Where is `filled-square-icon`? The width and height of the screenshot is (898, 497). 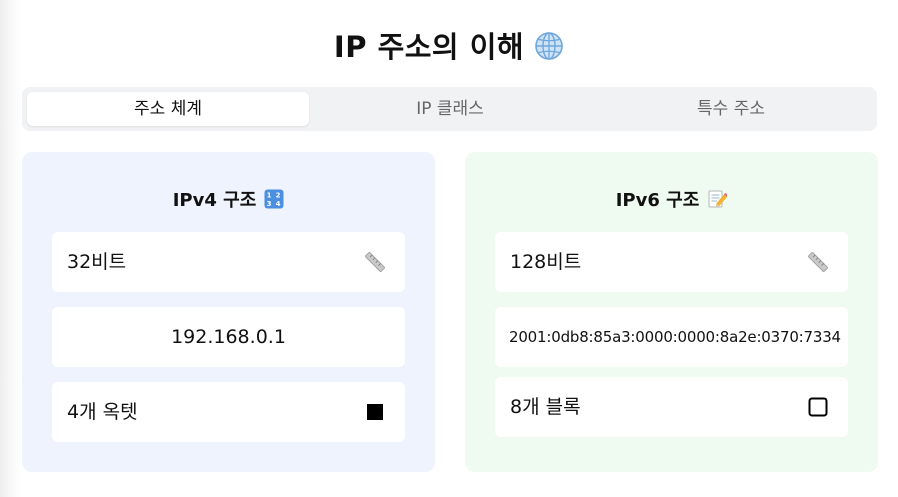 filled-square-icon is located at coordinates (375, 412).